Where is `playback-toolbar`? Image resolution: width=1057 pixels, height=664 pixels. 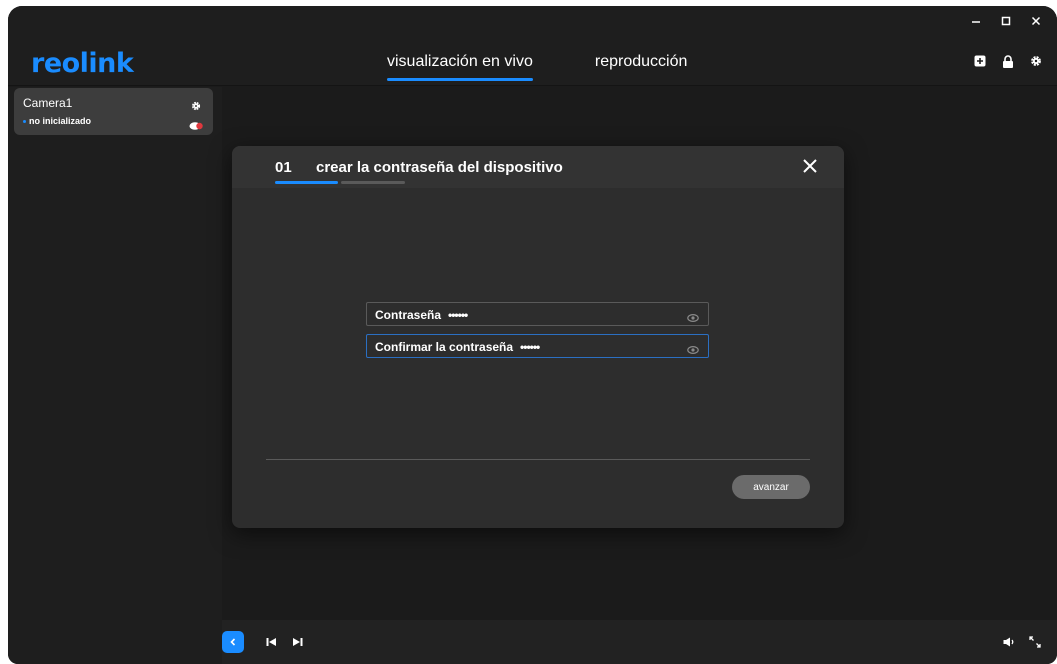
playback-toolbar is located at coordinates (639, 642).